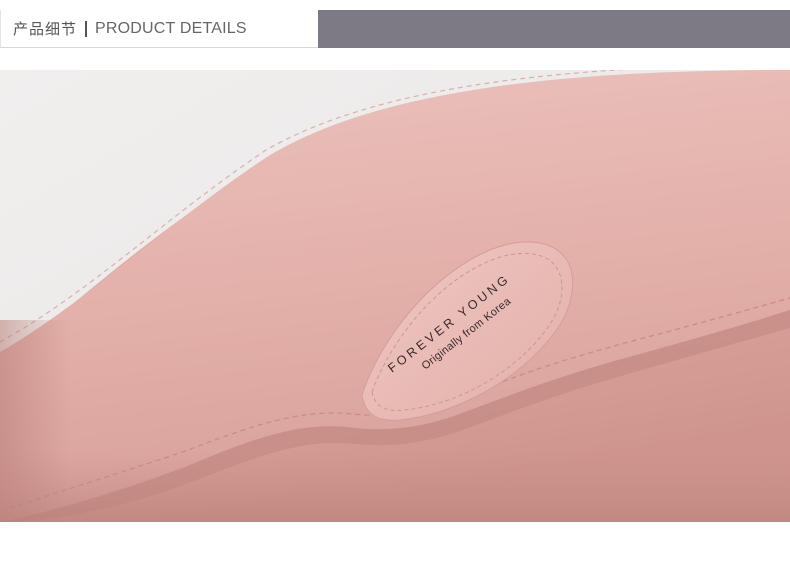 The height and width of the screenshot is (585, 790). I want to click on bottom-shadow, so click(395, 486).